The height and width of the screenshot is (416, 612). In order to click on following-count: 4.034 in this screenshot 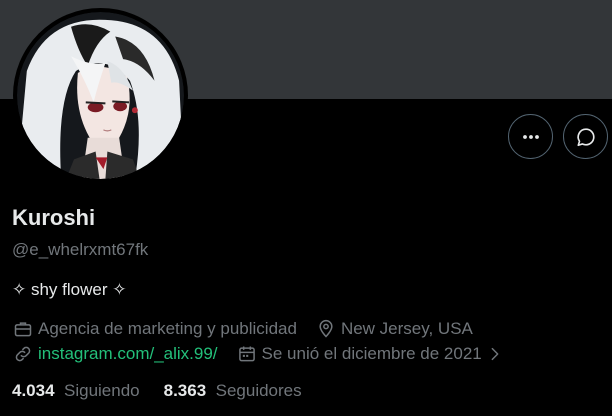, I will do `click(36, 390)`.